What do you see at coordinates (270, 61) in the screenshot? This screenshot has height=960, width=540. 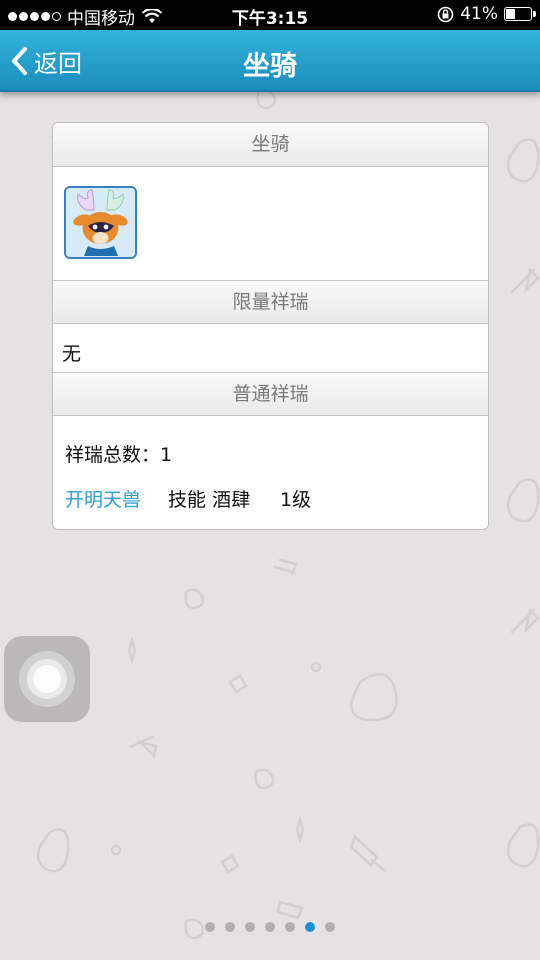 I see `navigation-bar: 返回 坐骑` at bounding box center [270, 61].